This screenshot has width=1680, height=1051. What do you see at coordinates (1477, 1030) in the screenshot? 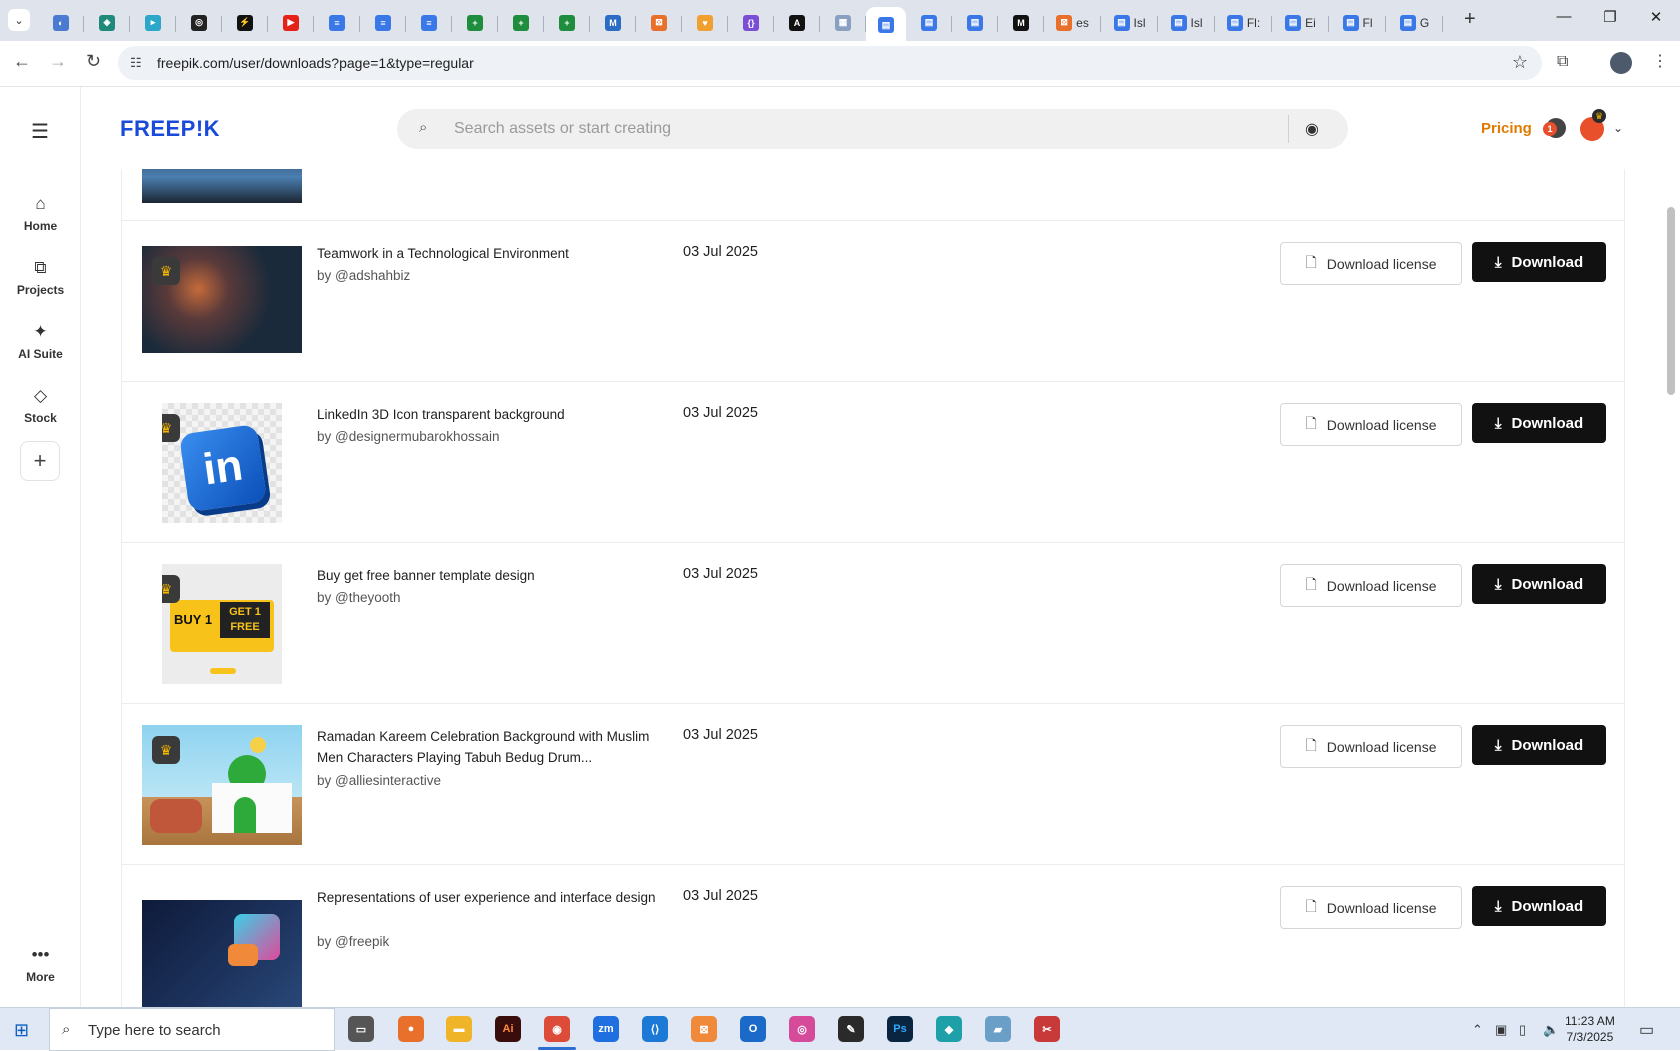
I see `tray-chevron-icon: ⌃` at bounding box center [1477, 1030].